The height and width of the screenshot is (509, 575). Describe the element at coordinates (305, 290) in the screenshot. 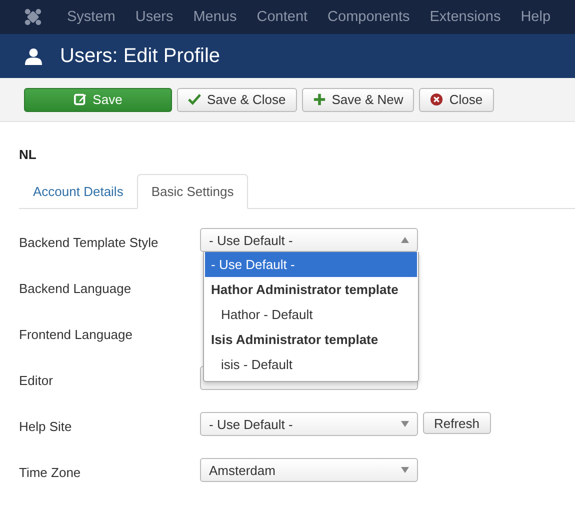

I see `option-group-label: Hathor Administrator template` at that location.